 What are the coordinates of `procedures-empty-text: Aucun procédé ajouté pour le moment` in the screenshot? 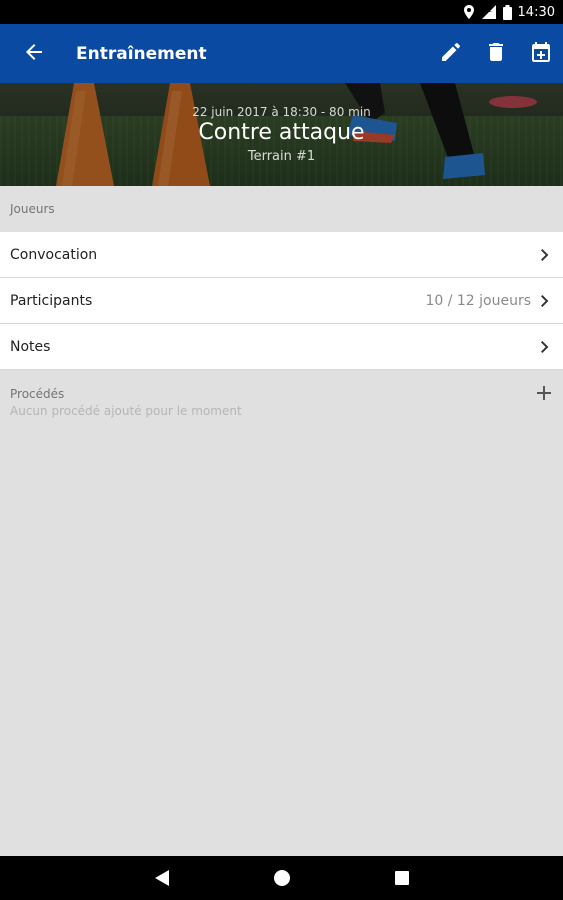 It's located at (126, 411).